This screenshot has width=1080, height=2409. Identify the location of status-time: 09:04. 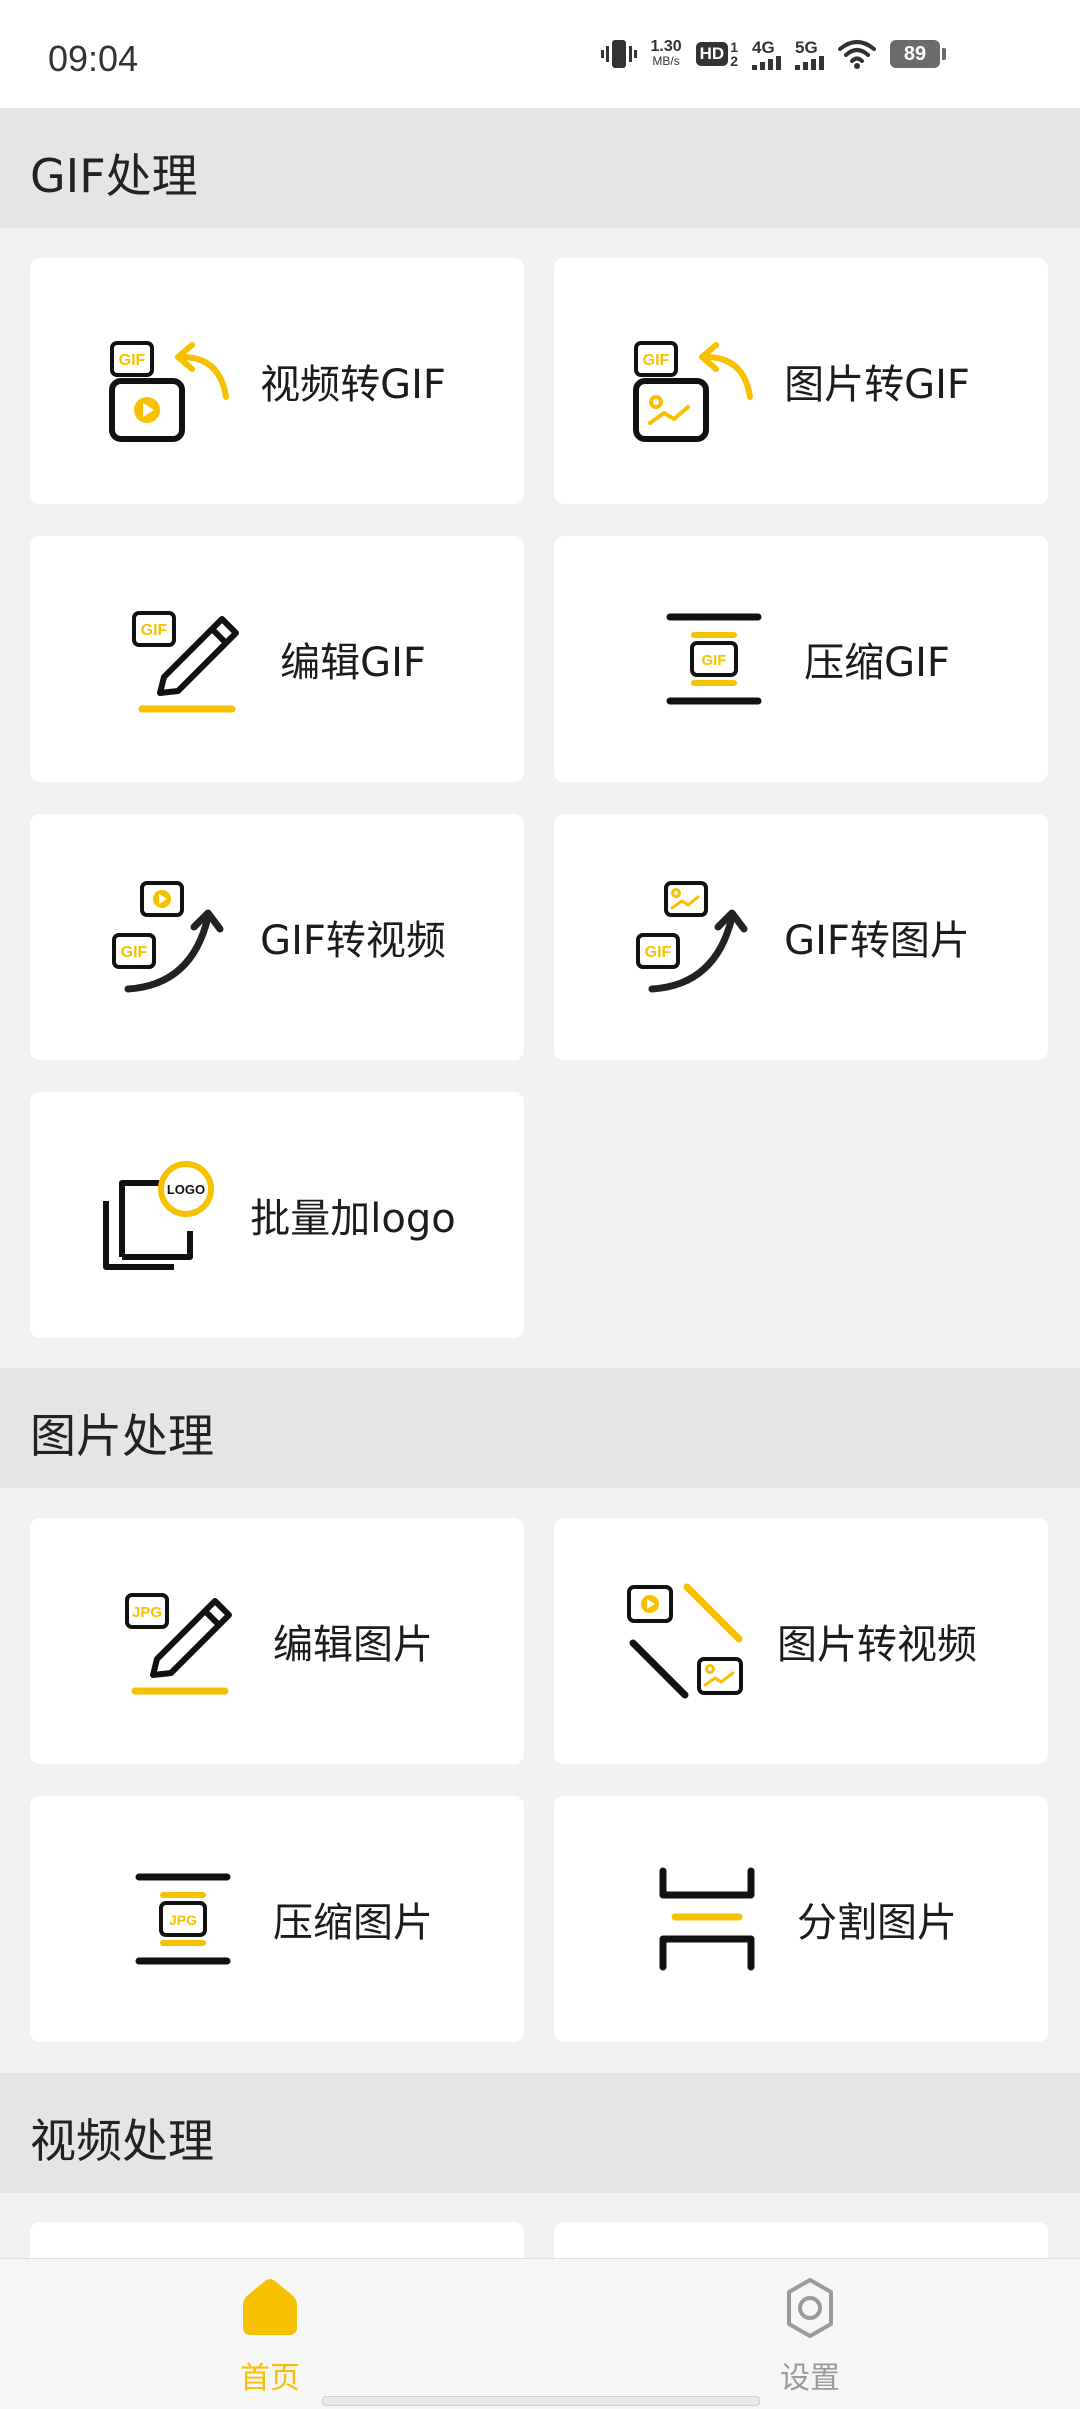
(93, 58).